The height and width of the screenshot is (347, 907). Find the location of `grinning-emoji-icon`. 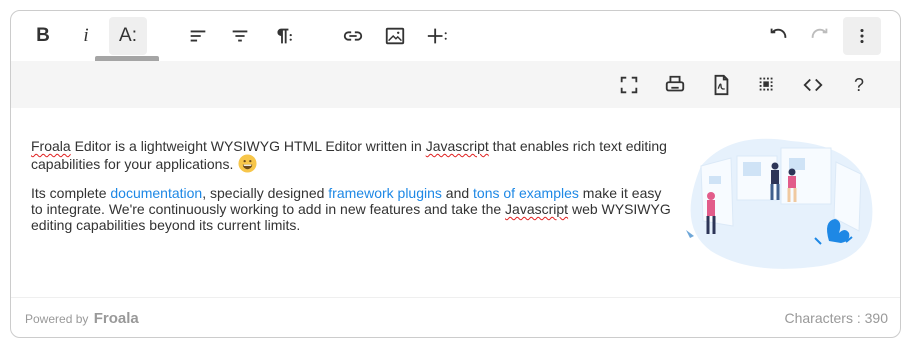

grinning-emoji-icon is located at coordinates (247, 163).